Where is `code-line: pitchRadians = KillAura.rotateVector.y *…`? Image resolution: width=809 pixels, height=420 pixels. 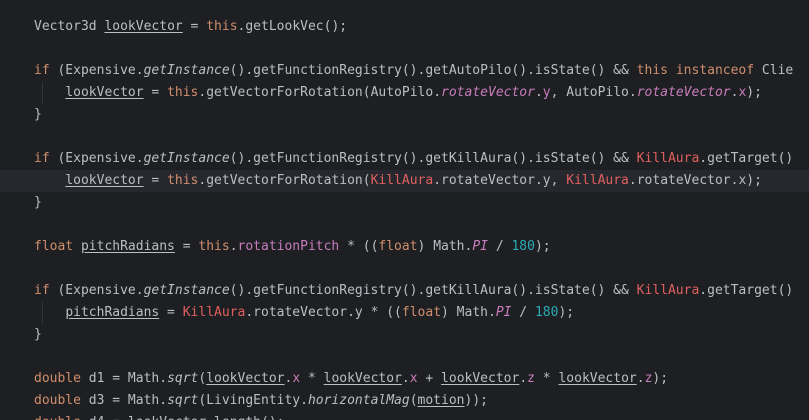
code-line: pitchRadians = KillAura.rotateVector.y *… is located at coordinates (404, 313).